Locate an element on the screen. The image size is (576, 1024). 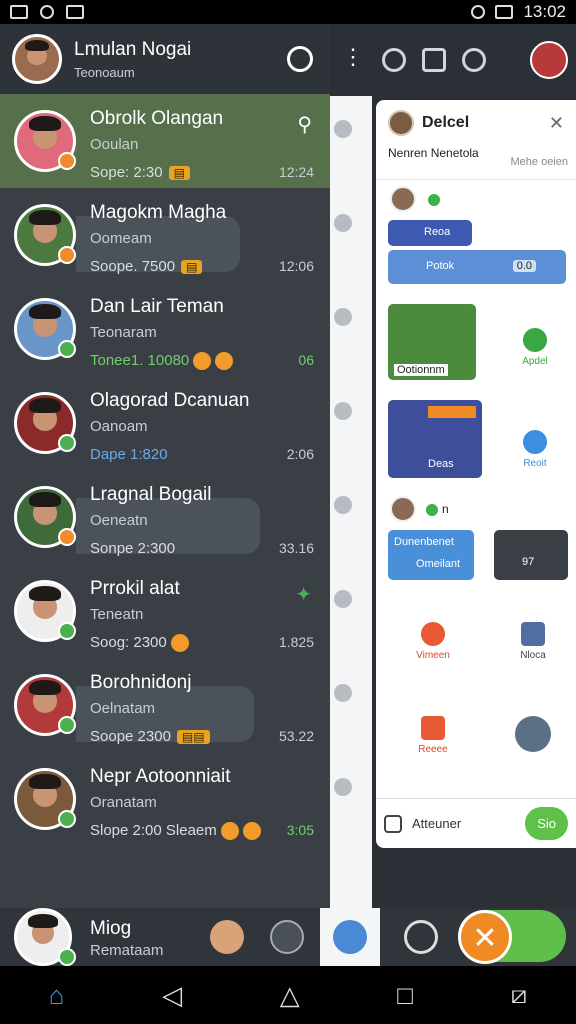
chat-time: 53.22 is located at coordinates (296, 736).